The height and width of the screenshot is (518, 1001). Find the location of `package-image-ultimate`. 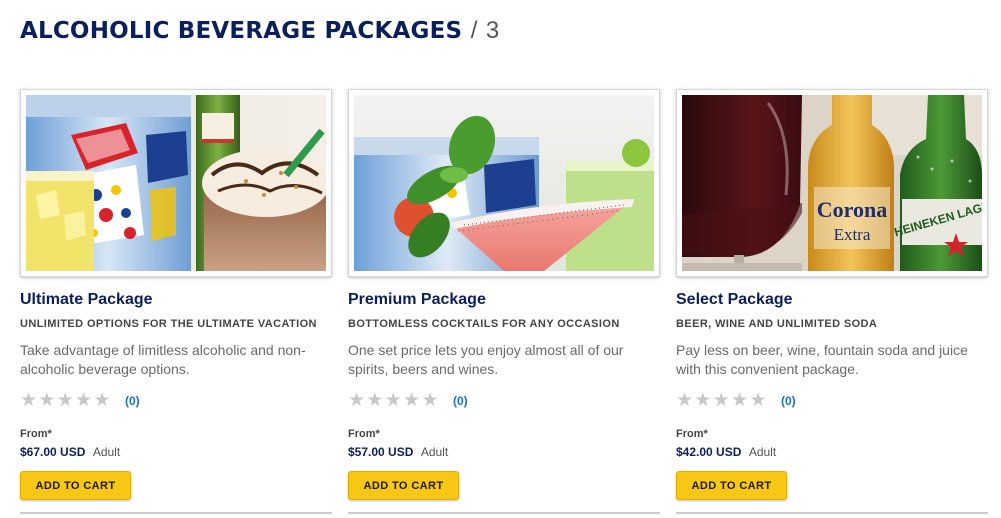

package-image-ultimate is located at coordinates (176, 183).